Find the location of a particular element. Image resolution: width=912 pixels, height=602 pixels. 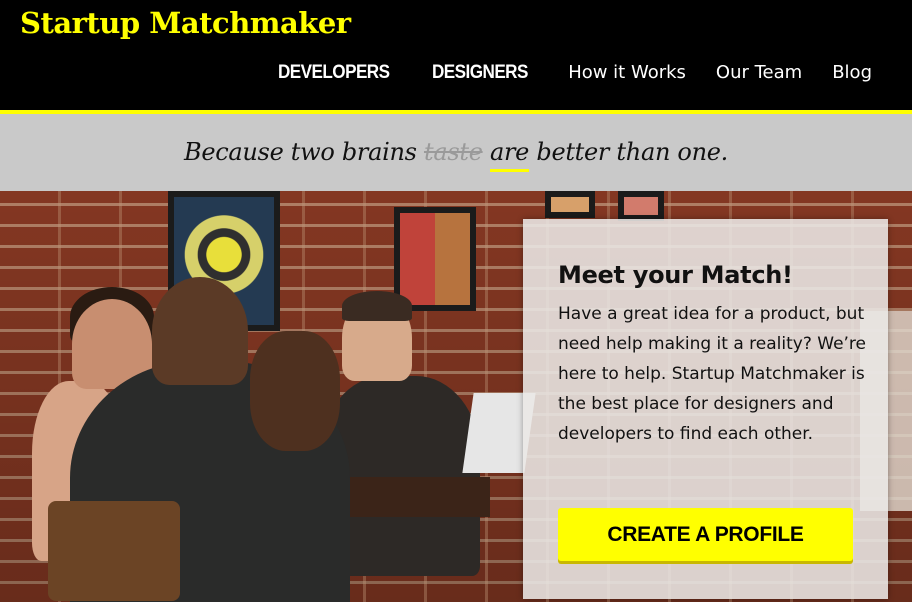

person-young-man-hair is located at coordinates (377, 306).